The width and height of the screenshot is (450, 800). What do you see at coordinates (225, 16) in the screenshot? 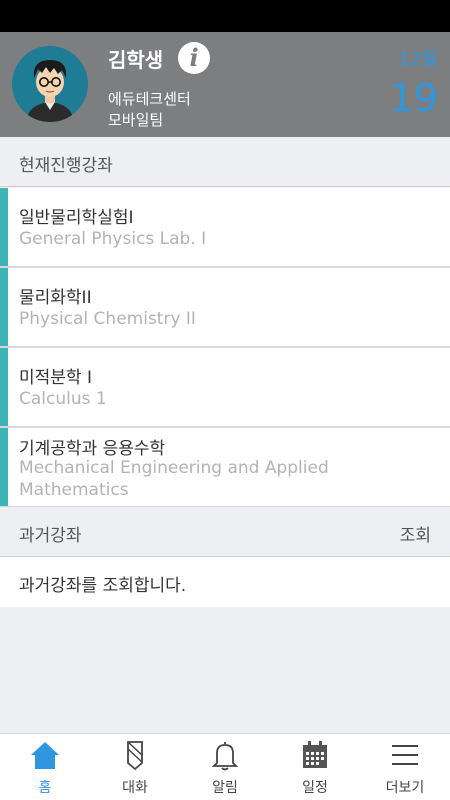
I see `status-bar` at bounding box center [225, 16].